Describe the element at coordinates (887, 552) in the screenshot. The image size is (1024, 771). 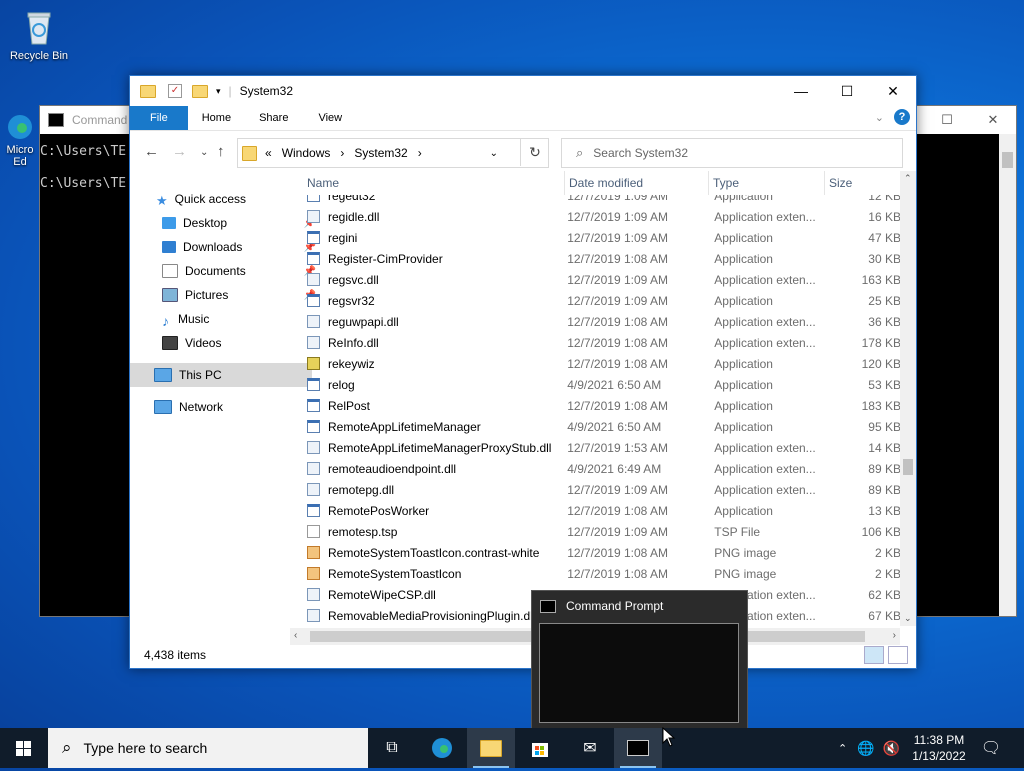
I see `file-size: 2 KB` at that location.